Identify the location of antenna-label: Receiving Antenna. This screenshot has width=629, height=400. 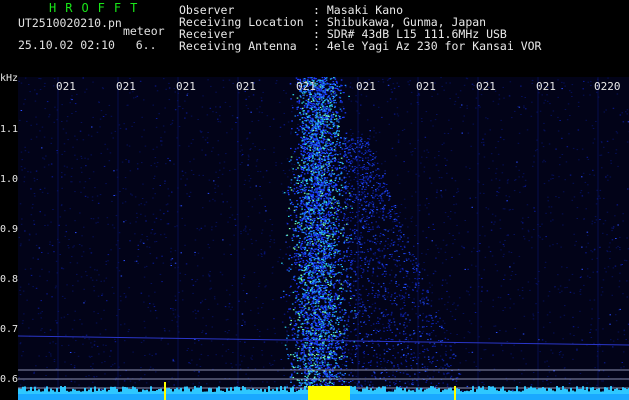
(238, 46).